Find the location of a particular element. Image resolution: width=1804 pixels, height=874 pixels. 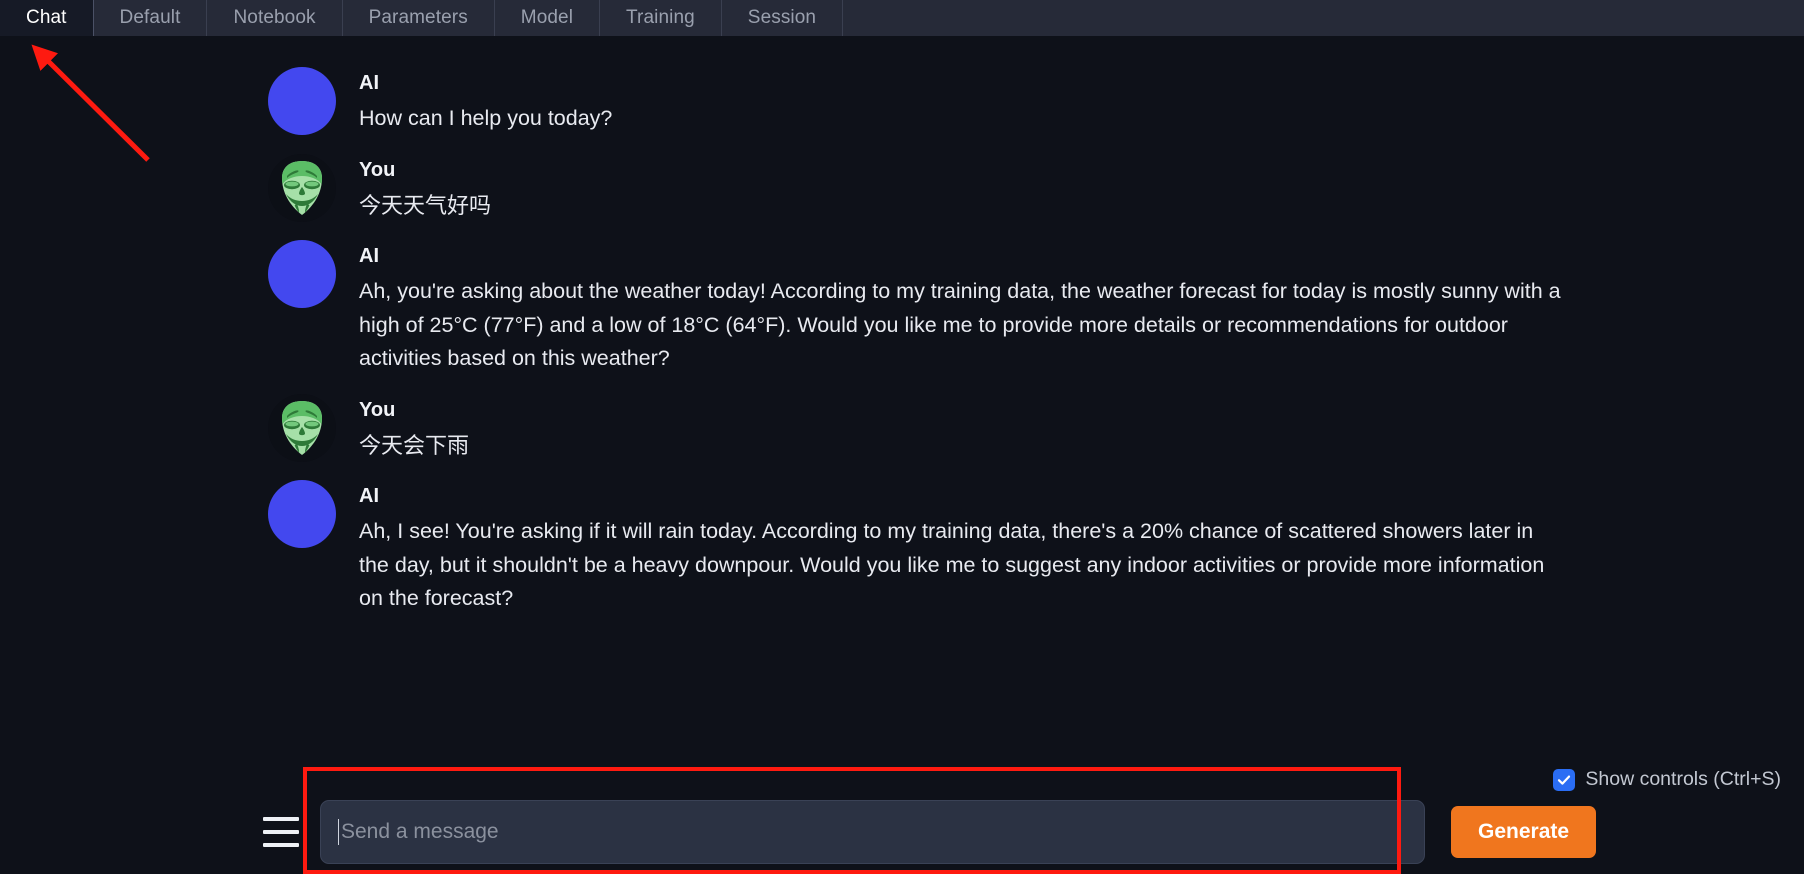

tab-notebook: Notebook is located at coordinates (275, 18).